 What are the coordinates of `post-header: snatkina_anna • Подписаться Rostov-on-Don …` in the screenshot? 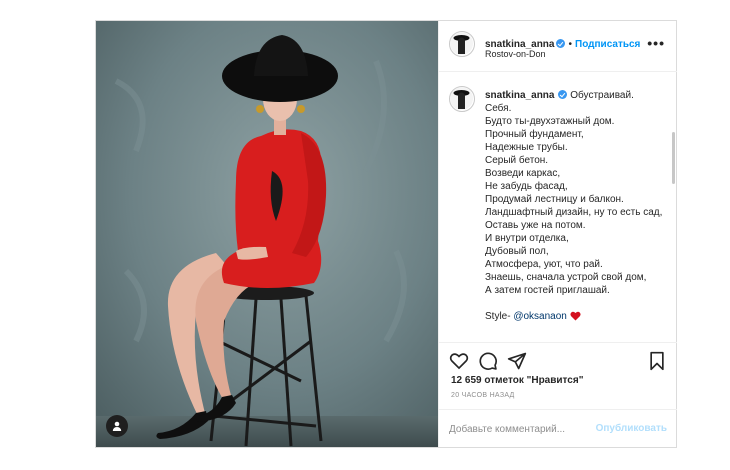 It's located at (558, 46).